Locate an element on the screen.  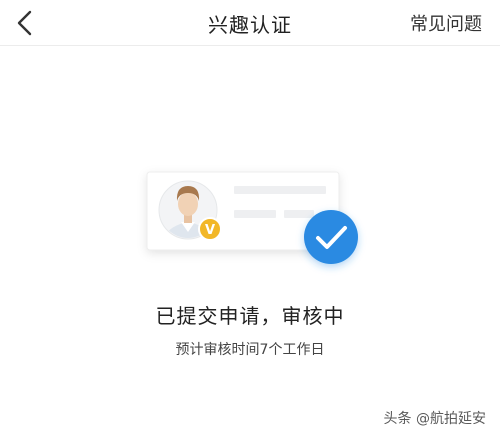
badge-letter: V is located at coordinates (210, 230).